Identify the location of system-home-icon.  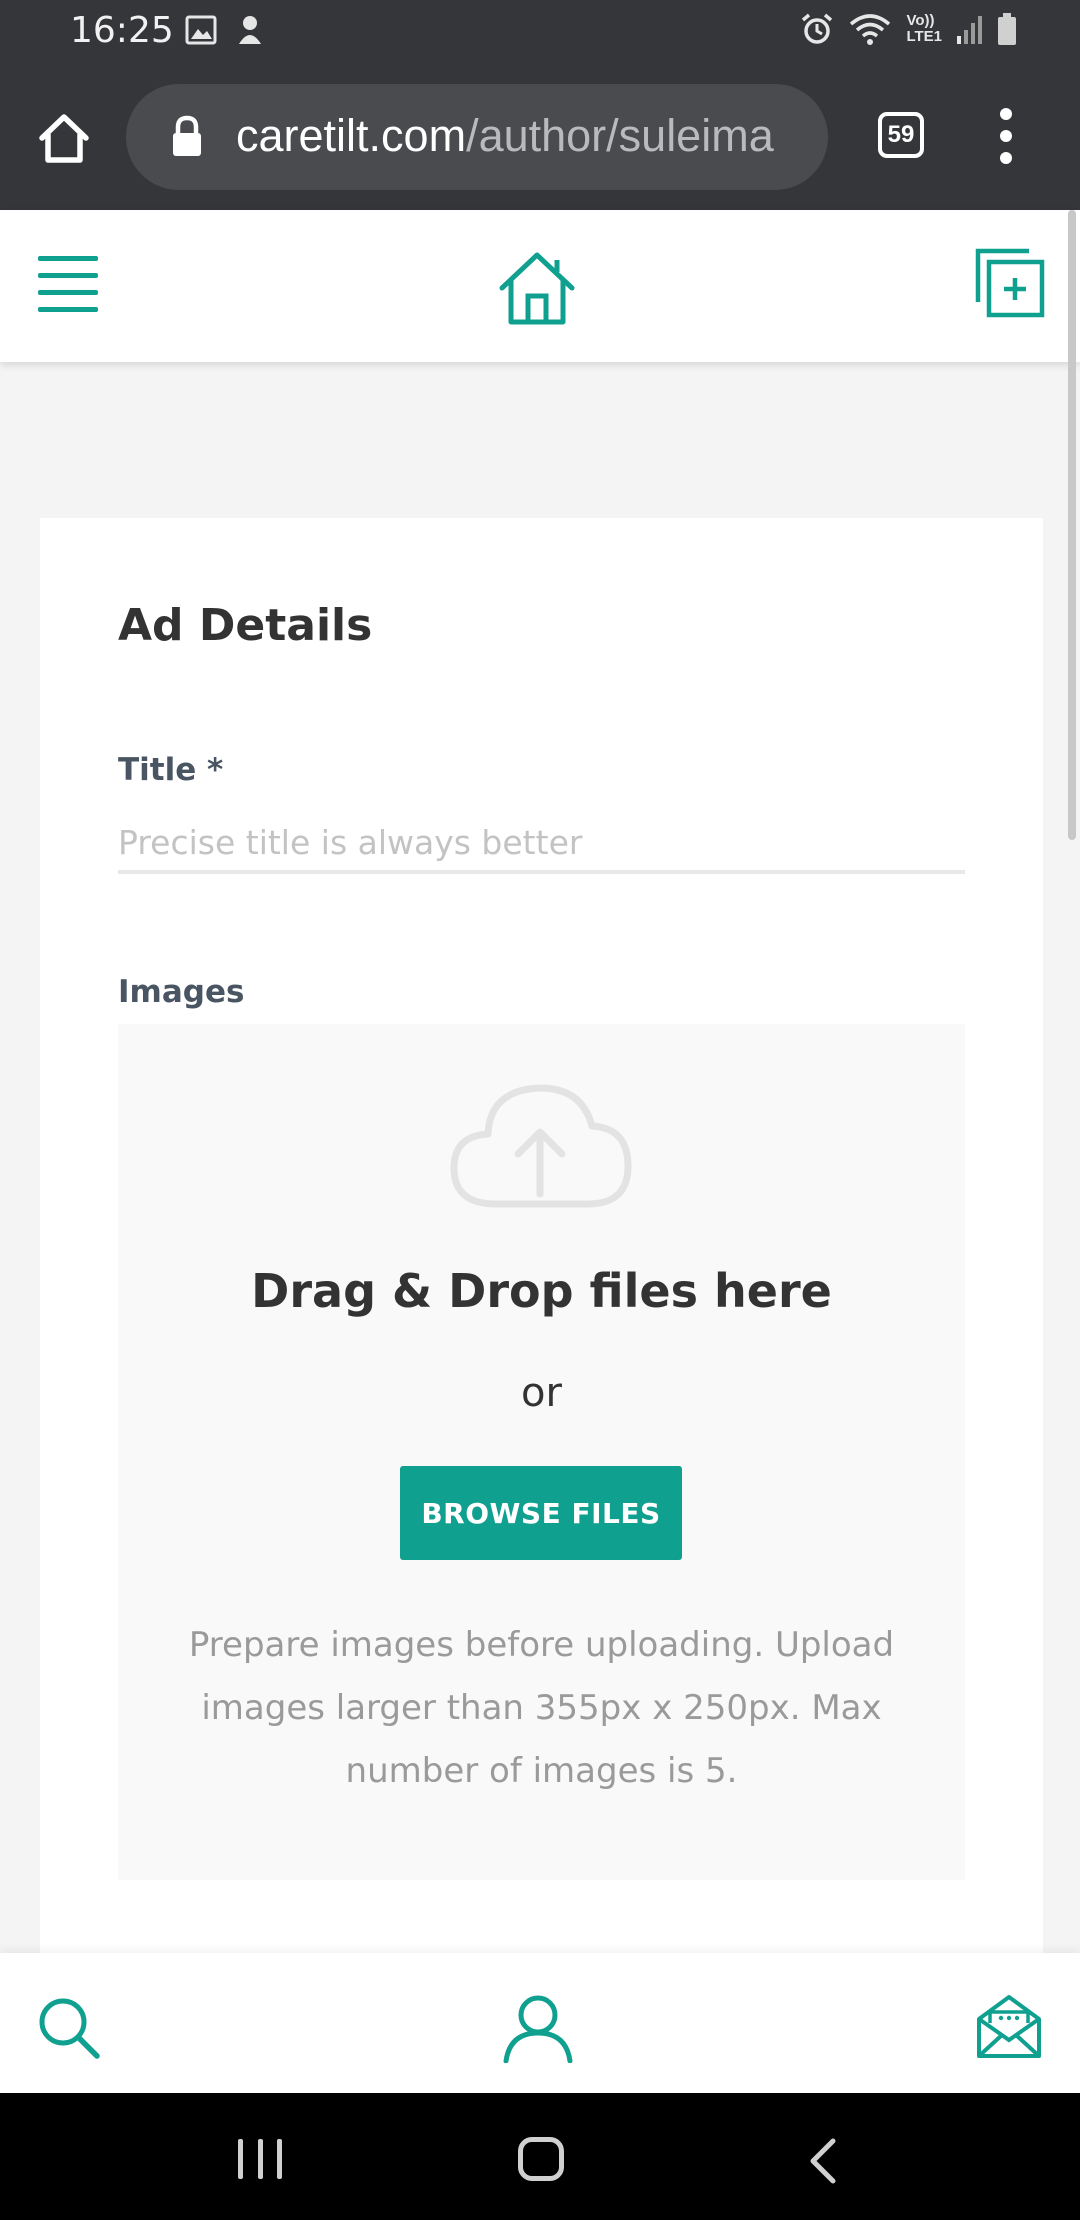
(541, 2159).